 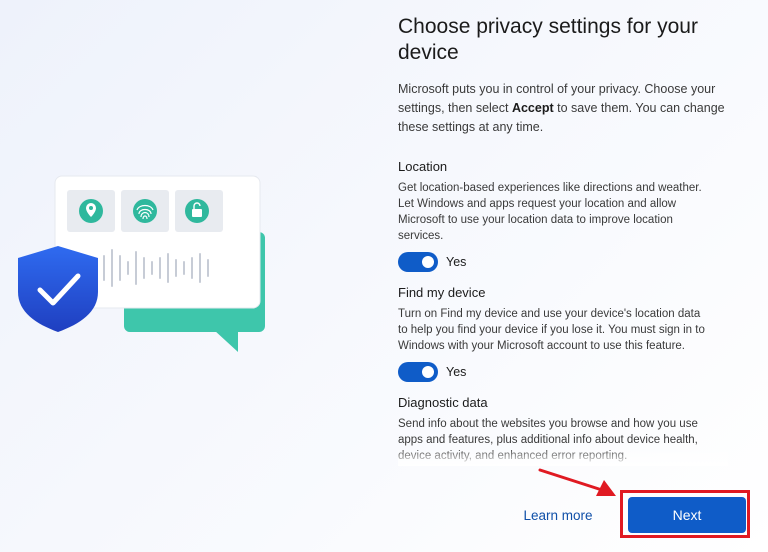 What do you see at coordinates (443, 402) in the screenshot?
I see `setting-title: Diagnostic data` at bounding box center [443, 402].